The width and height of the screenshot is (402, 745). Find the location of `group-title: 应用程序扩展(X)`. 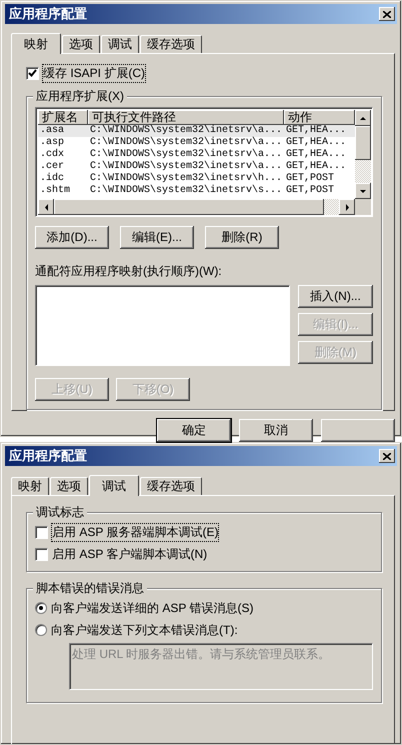

group-title: 应用程序扩展(X) is located at coordinates (80, 96).